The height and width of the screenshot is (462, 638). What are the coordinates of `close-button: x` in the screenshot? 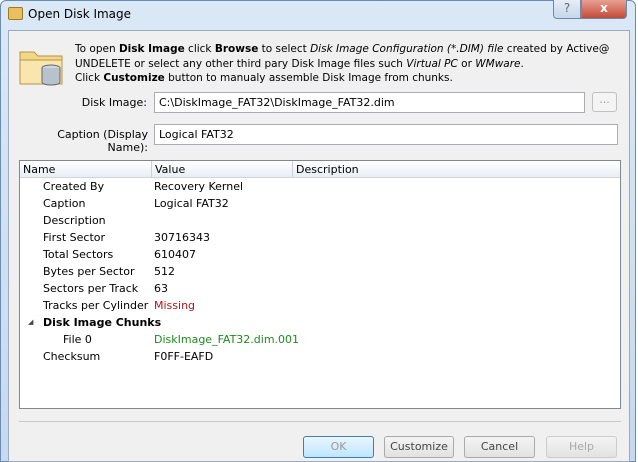 It's located at (604, 9).